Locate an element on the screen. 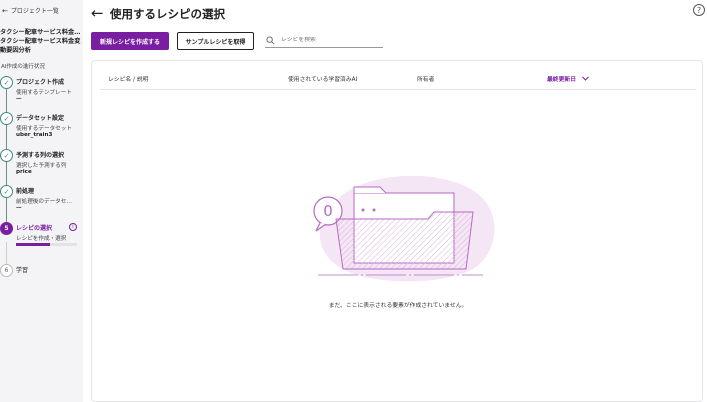 The image size is (707, 402). column-header-name: レシピ名 / 説明 is located at coordinates (128, 78).